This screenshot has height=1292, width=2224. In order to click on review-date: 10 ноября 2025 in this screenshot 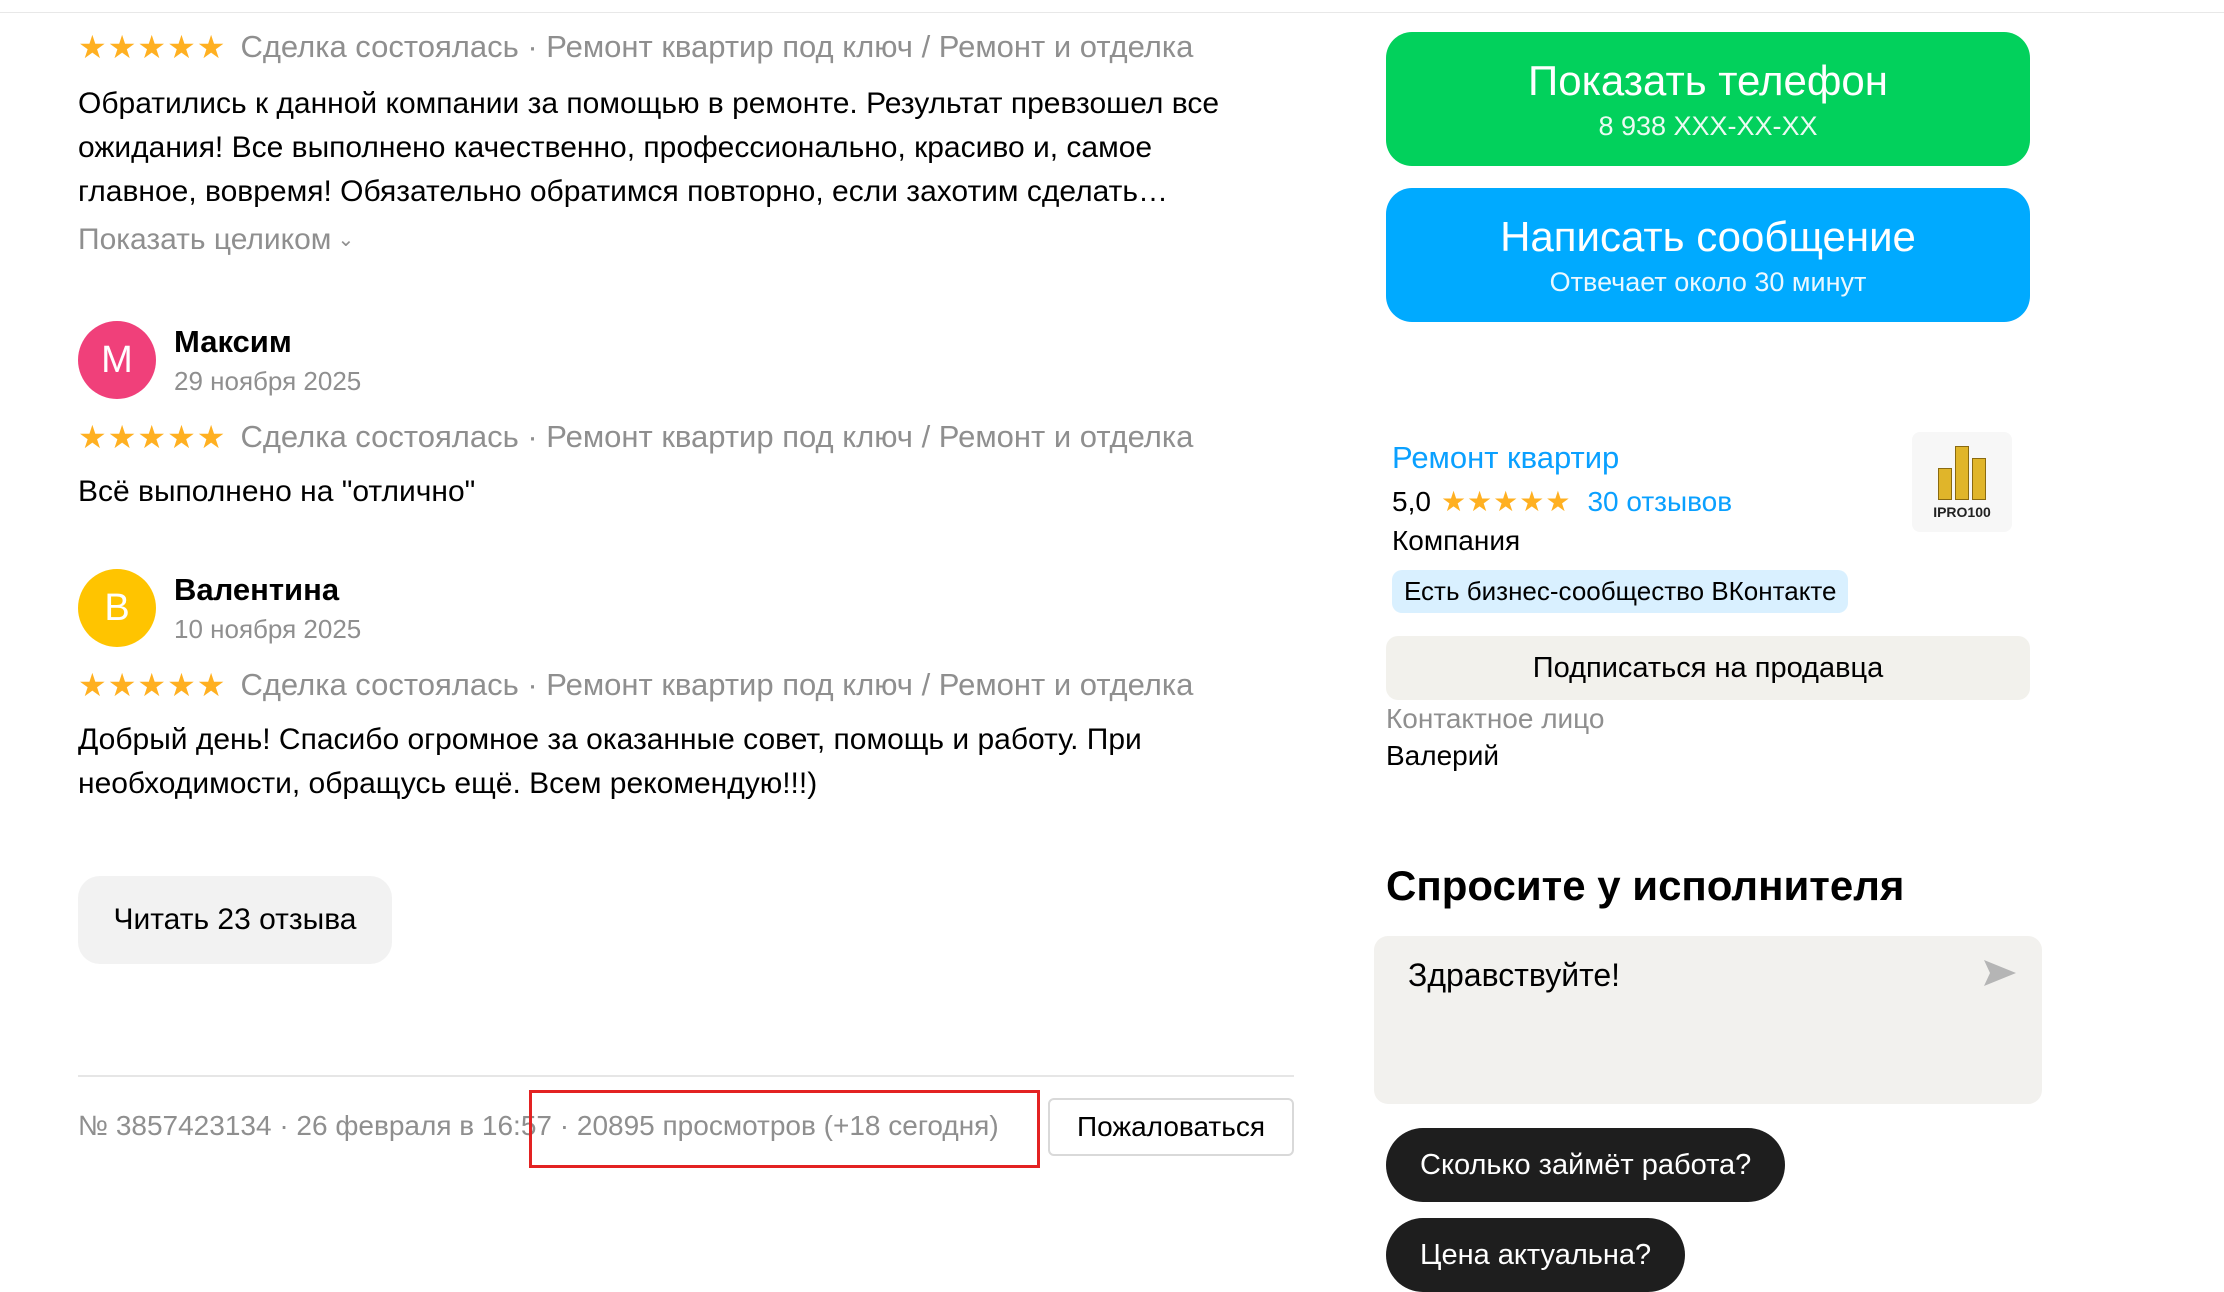, I will do `click(268, 629)`.